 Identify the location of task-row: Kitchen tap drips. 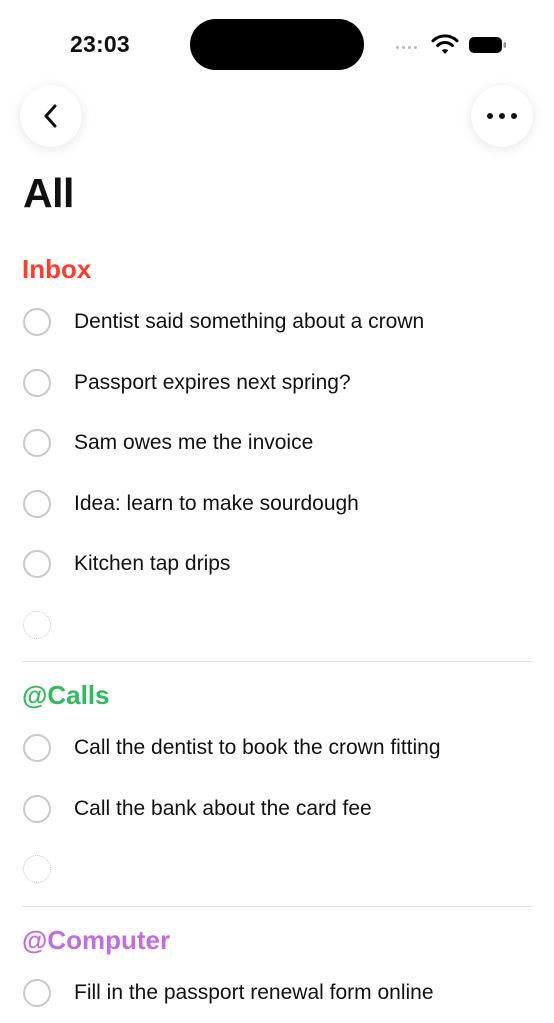
(277, 564).